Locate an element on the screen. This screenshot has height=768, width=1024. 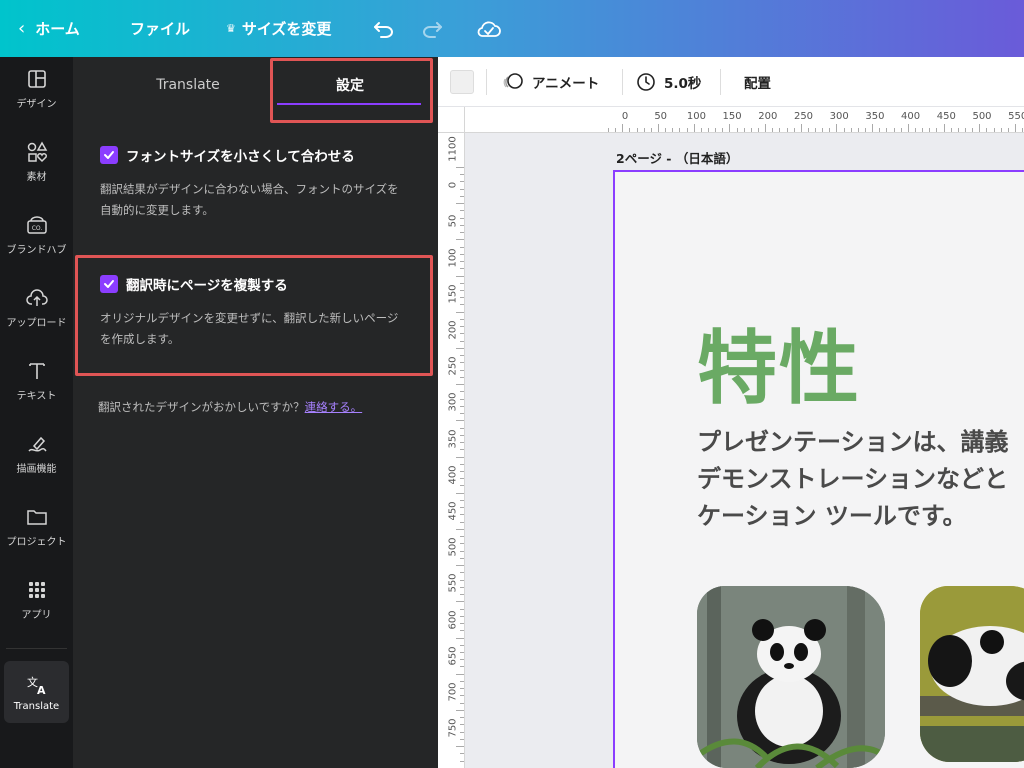
shrink-font-description: 翻訳結果がデザインに合わない場合、フォントのサイズを 自動的に変更します。 is located at coordinates (260, 200).